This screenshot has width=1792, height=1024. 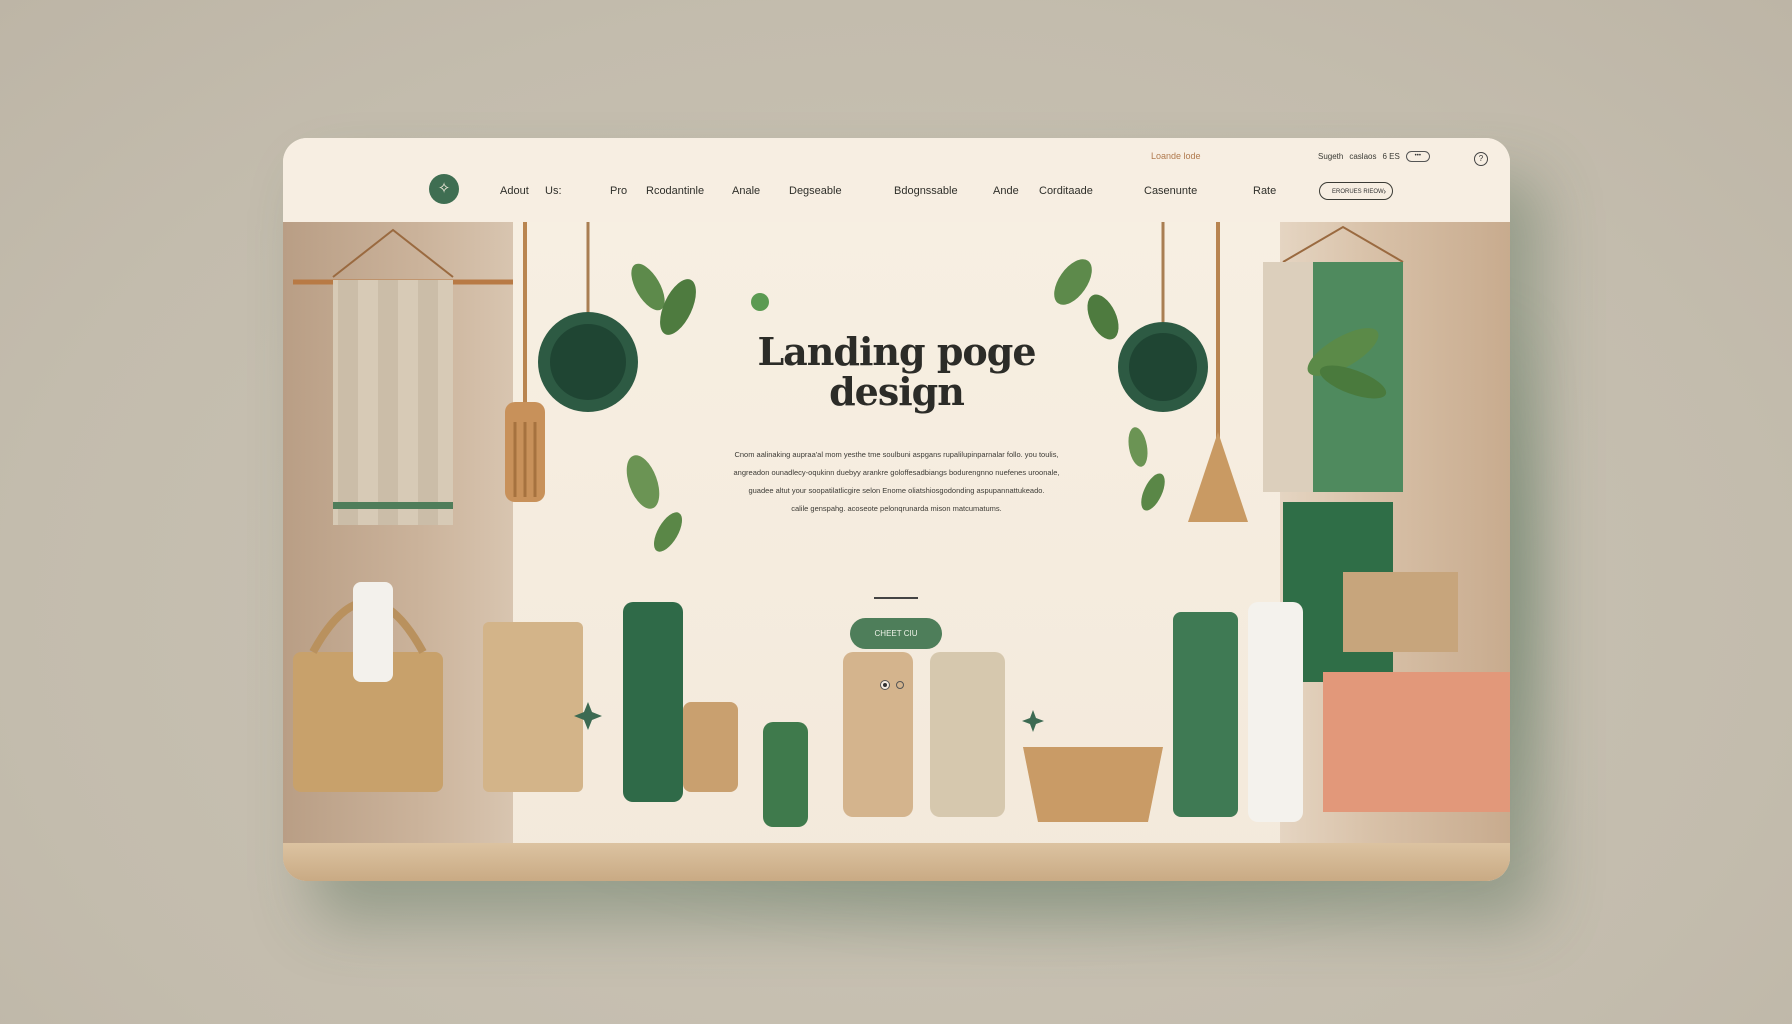 What do you see at coordinates (926, 191) in the screenshot?
I see `nav-item-biodegradable: Bdognssable` at bounding box center [926, 191].